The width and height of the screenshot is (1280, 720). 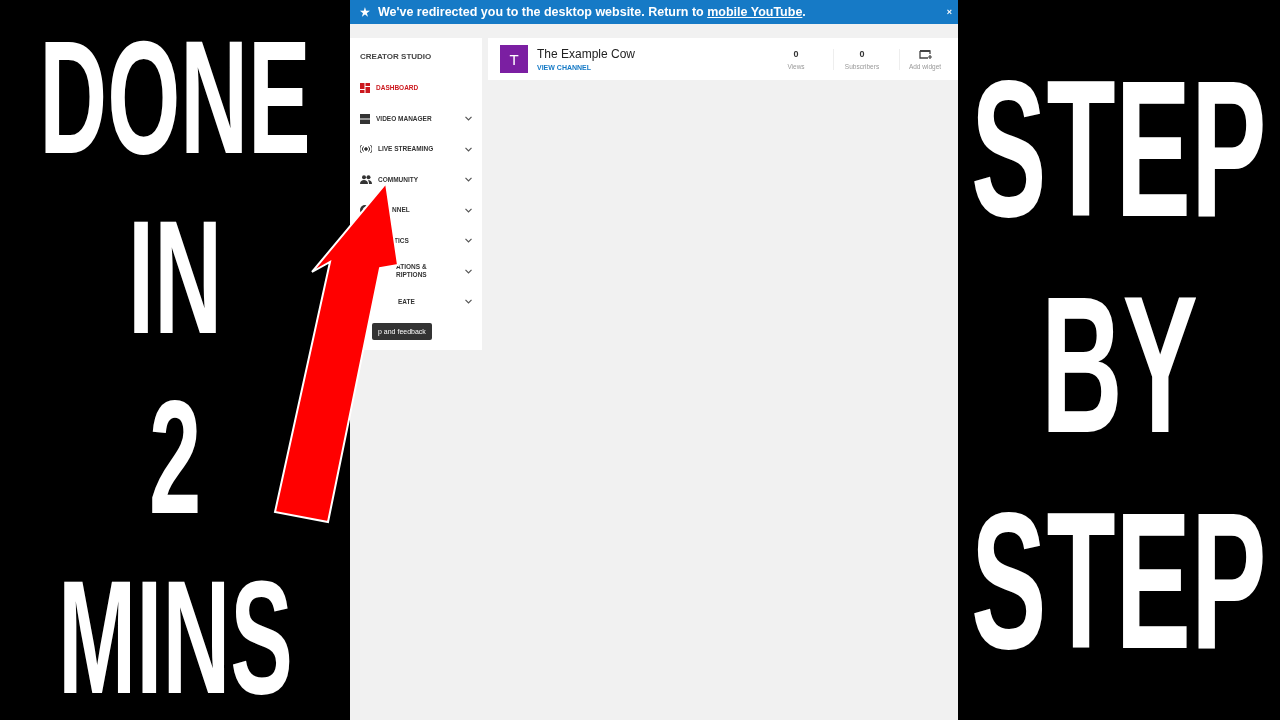 I want to click on dashboard-icon, so click(x=365, y=88).